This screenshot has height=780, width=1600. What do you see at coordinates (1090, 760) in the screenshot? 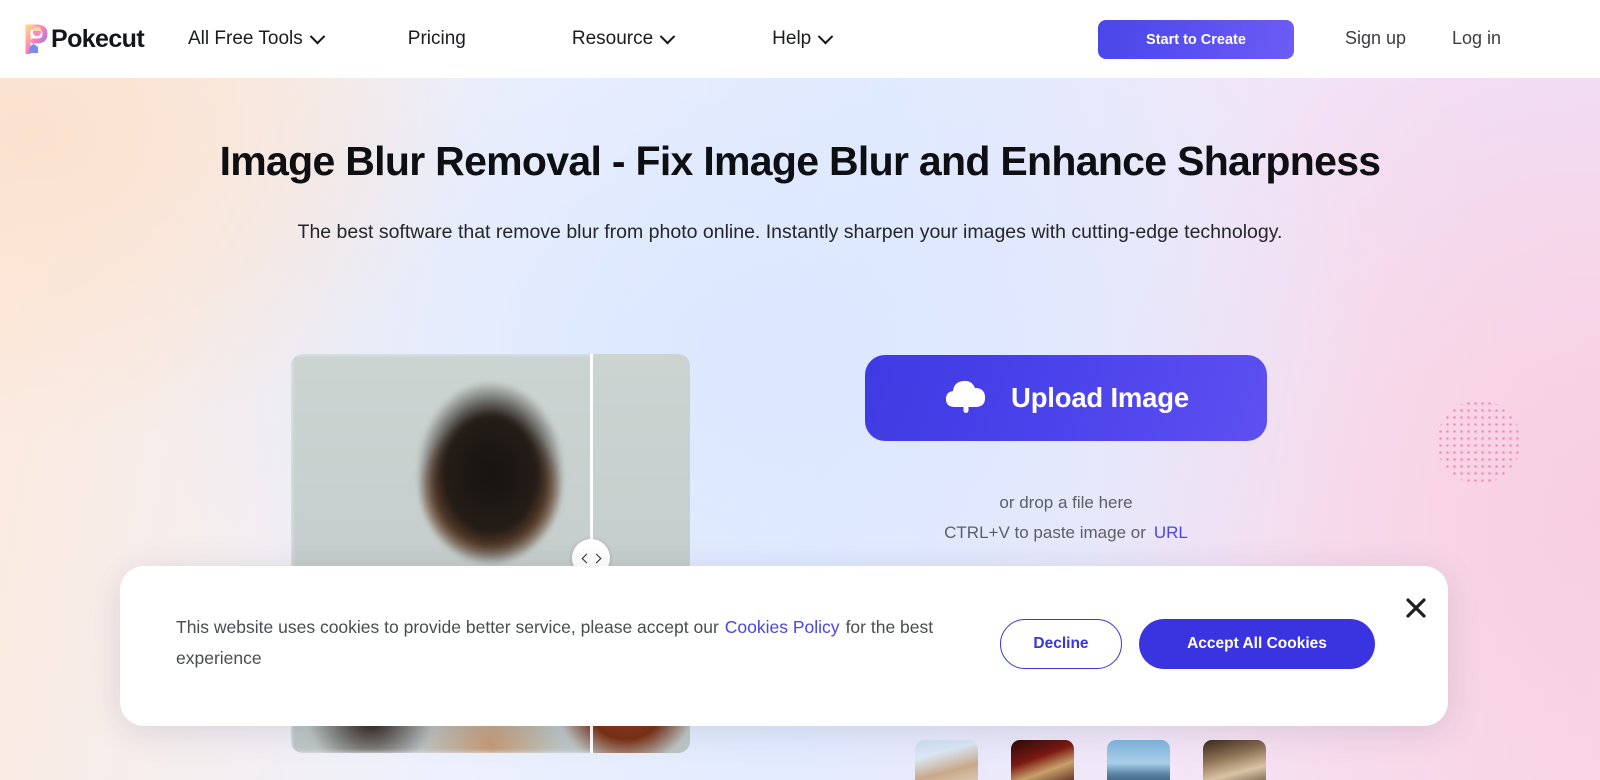
I see `sample-image-thumbnails` at bounding box center [1090, 760].